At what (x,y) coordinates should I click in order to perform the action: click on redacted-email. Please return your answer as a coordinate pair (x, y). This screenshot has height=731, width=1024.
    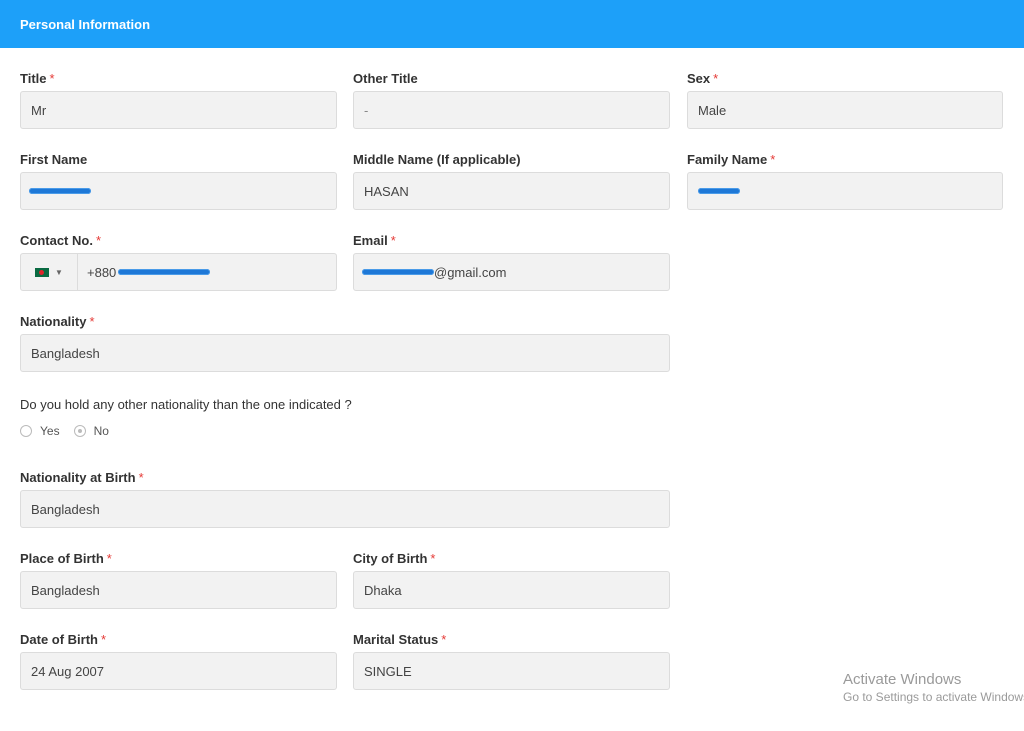
    Looking at the image, I should click on (398, 272).